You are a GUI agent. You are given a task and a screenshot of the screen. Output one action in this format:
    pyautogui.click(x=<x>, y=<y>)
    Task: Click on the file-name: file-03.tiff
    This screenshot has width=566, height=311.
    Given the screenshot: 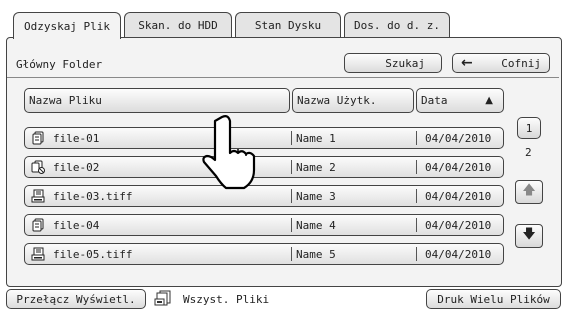 What is the action you would take?
    pyautogui.click(x=93, y=196)
    